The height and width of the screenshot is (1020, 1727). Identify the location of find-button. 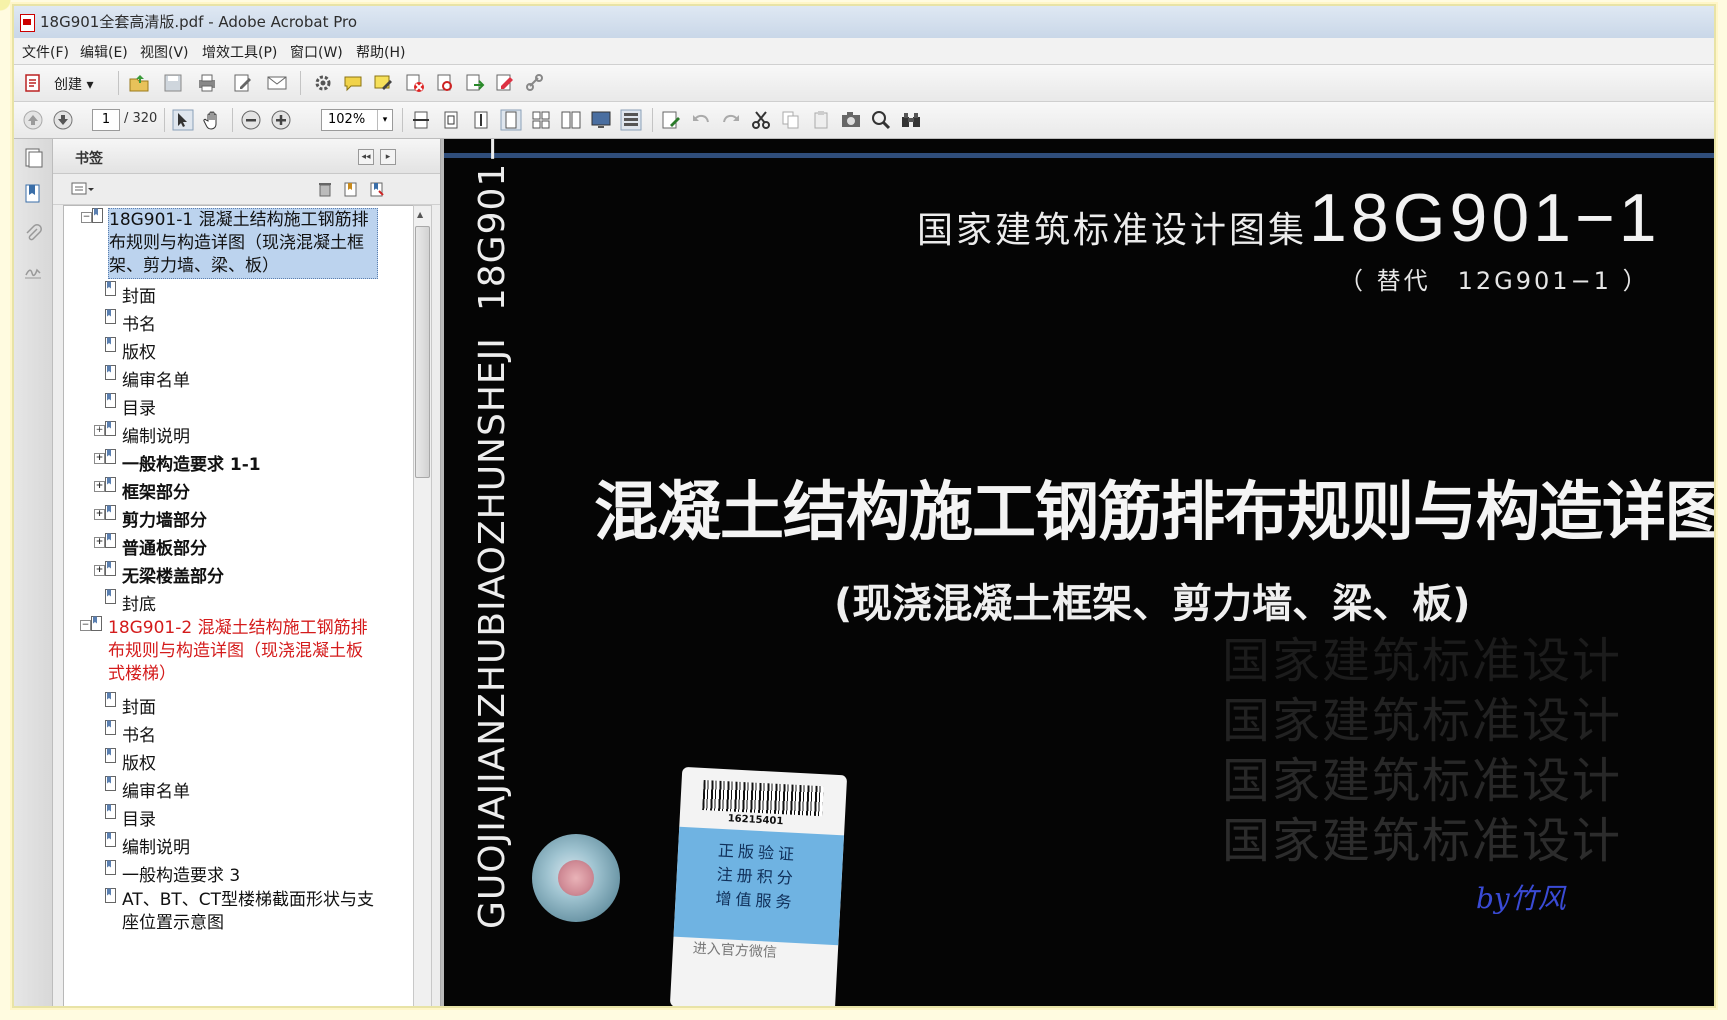
(881, 120).